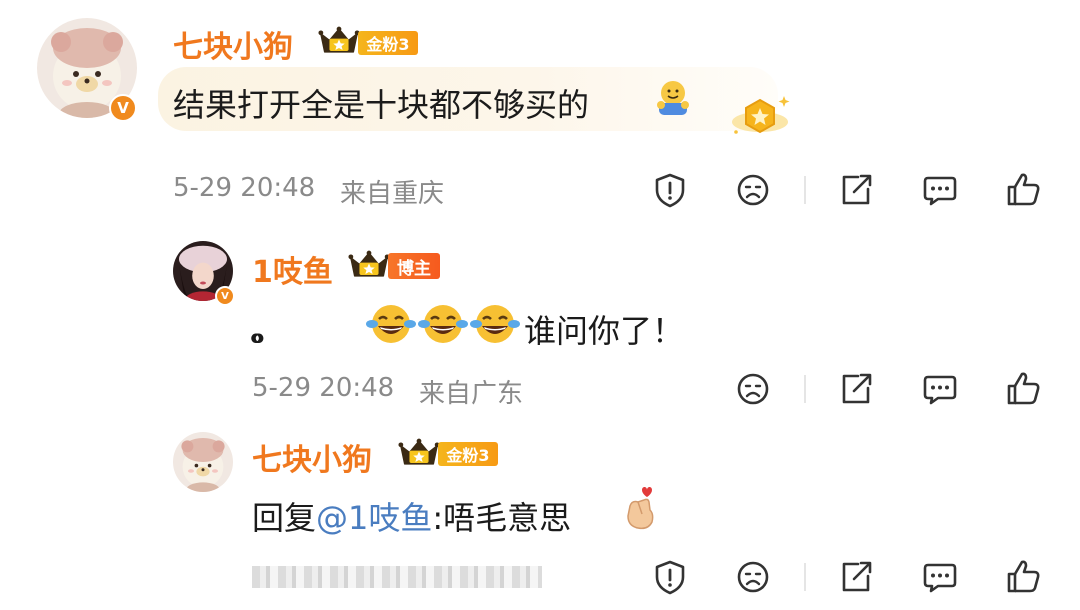 This screenshot has width=1080, height=610. Describe the element at coordinates (642, 508) in the screenshot. I see `finger-heart-emoji` at that location.